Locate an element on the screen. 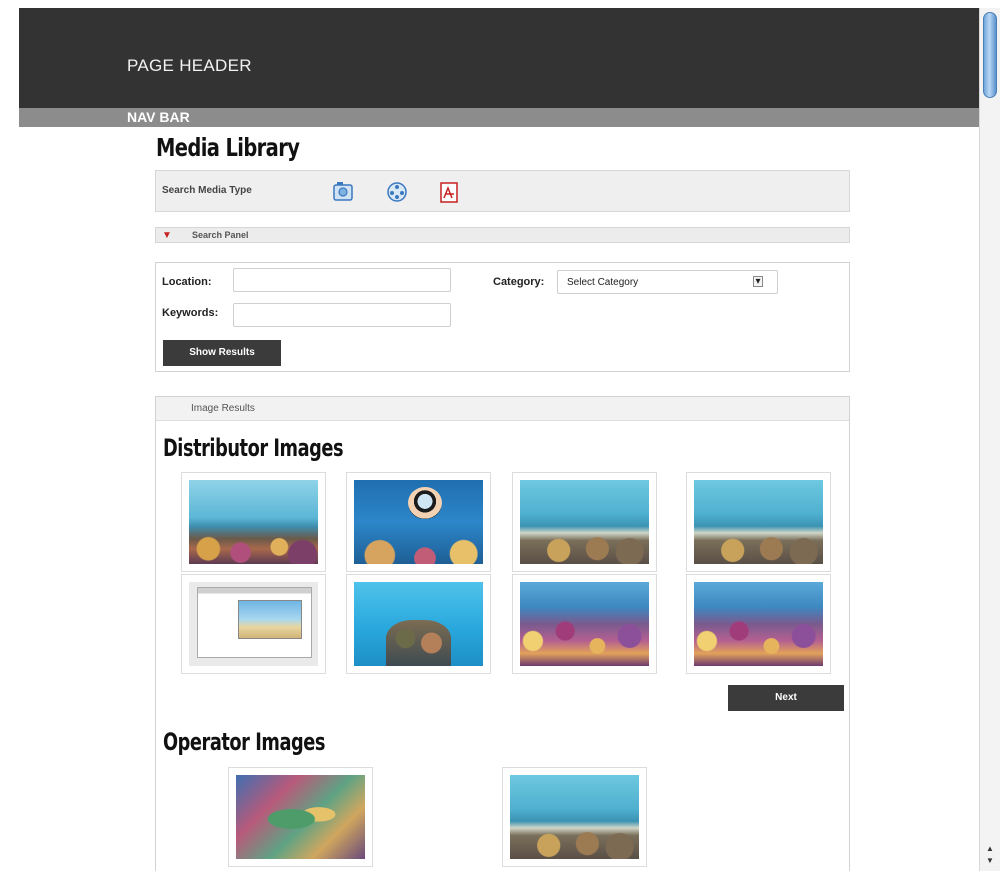 The width and height of the screenshot is (1000, 871). scrollbar-thumb is located at coordinates (990, 55).